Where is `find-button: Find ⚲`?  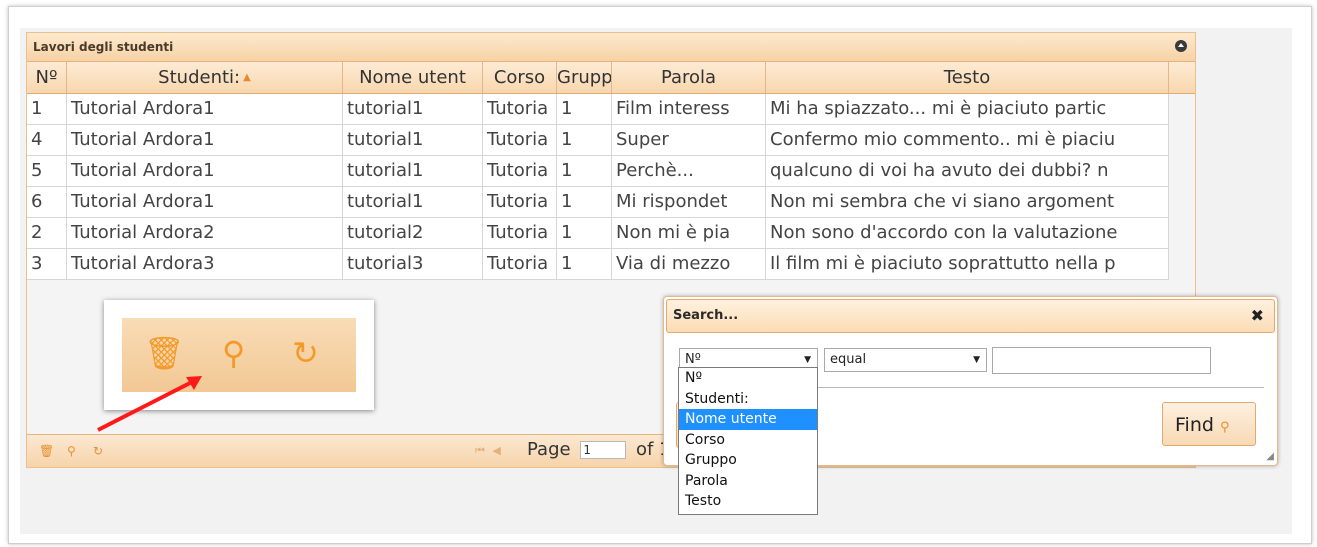
find-button: Find ⚲ is located at coordinates (1209, 424).